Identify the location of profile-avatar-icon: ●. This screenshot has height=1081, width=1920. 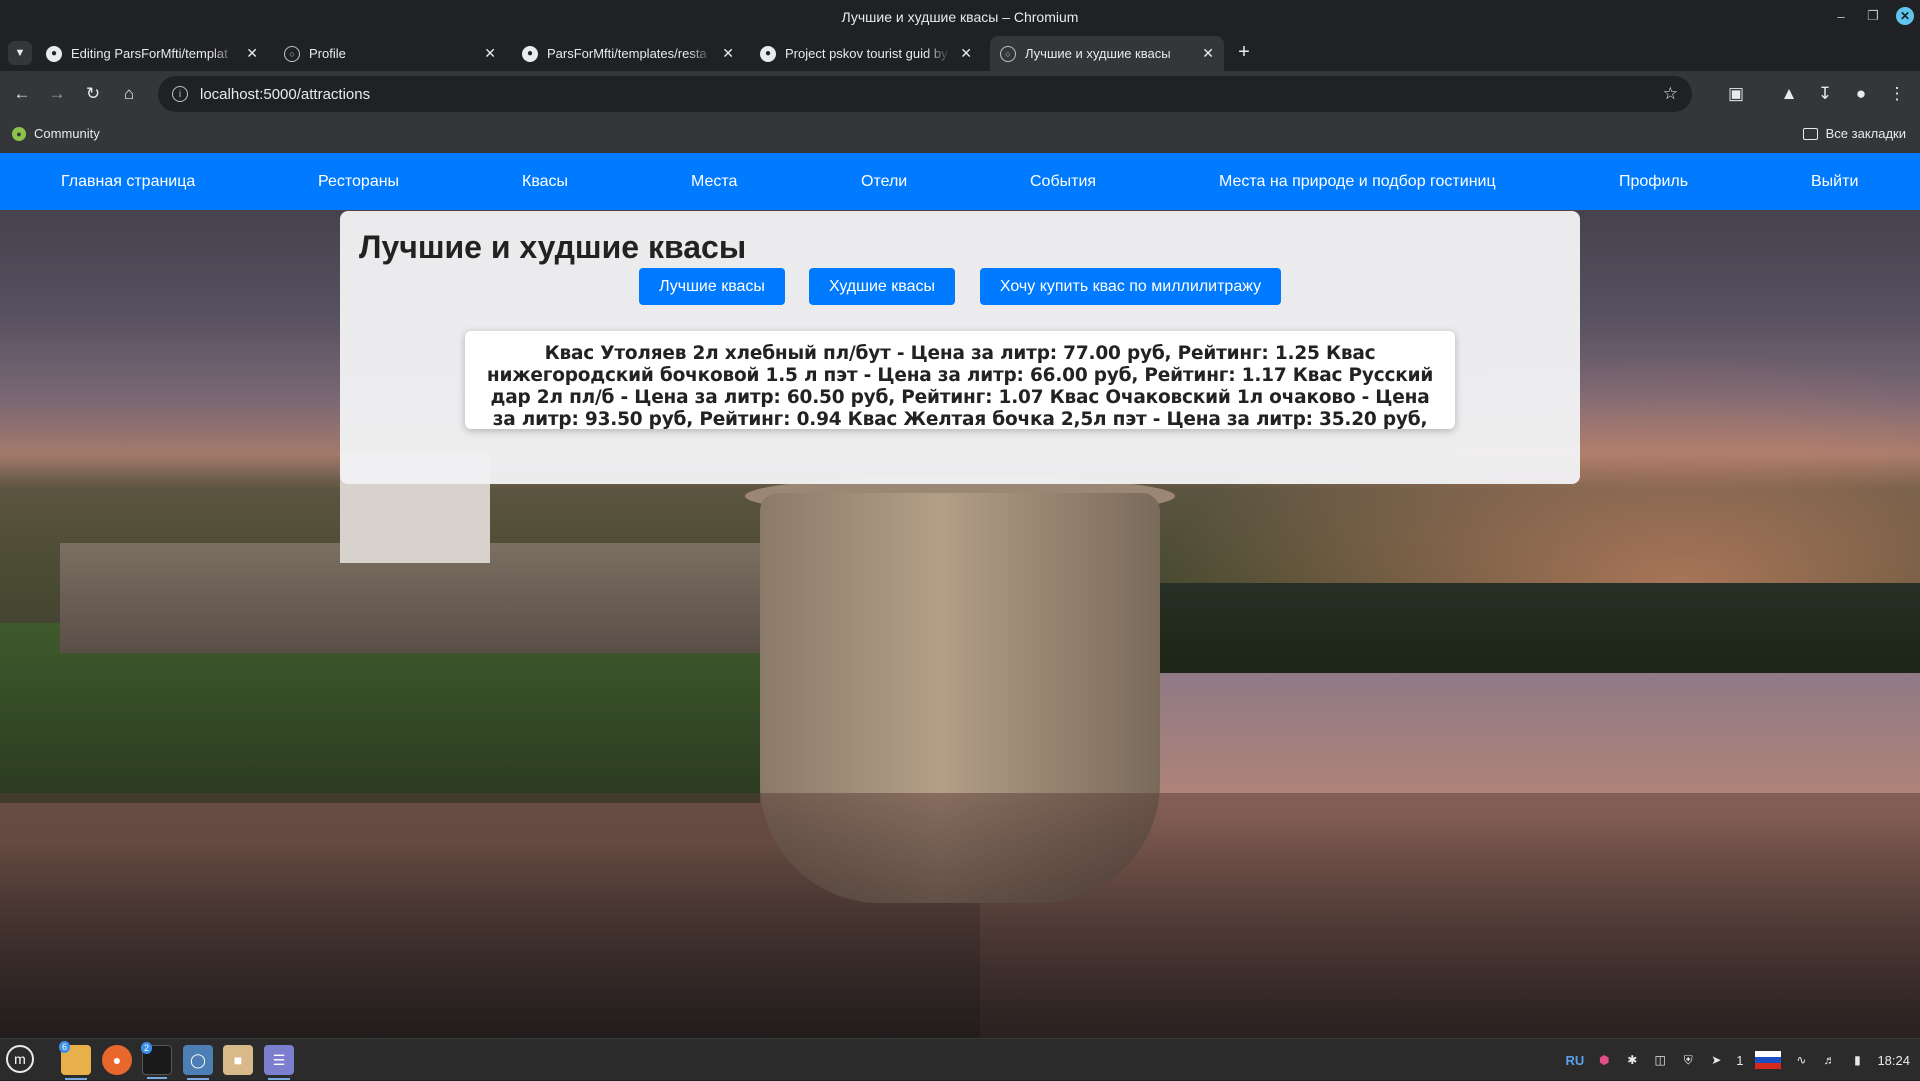
(1861, 94).